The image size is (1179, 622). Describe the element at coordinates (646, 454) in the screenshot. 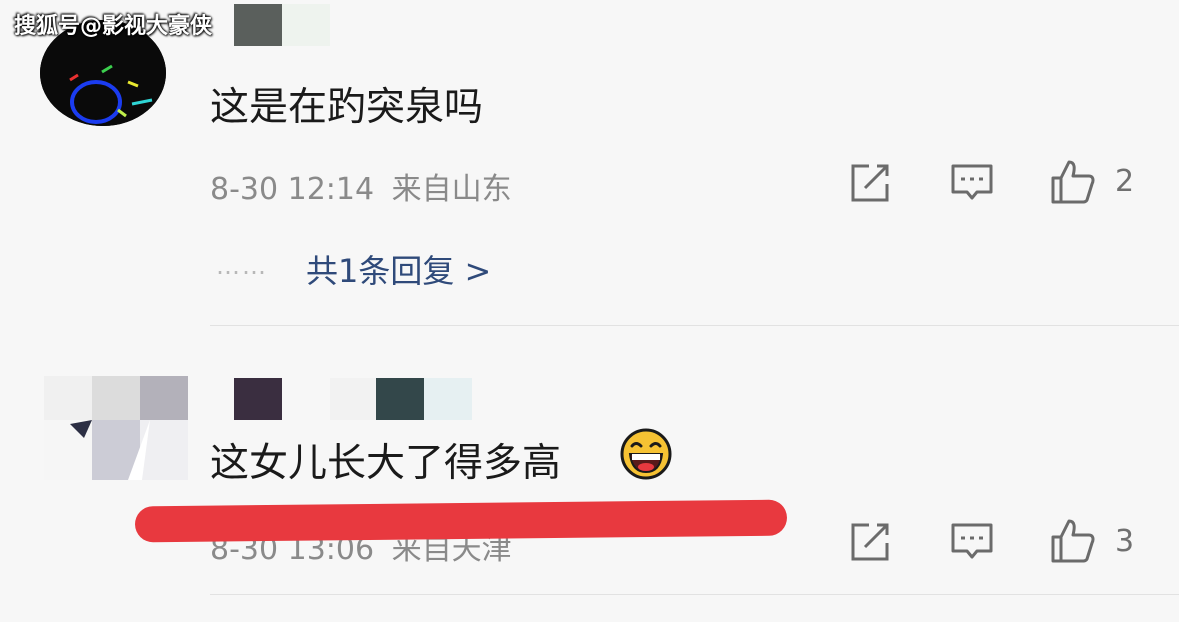

I see `laughing-emoji-icon` at that location.